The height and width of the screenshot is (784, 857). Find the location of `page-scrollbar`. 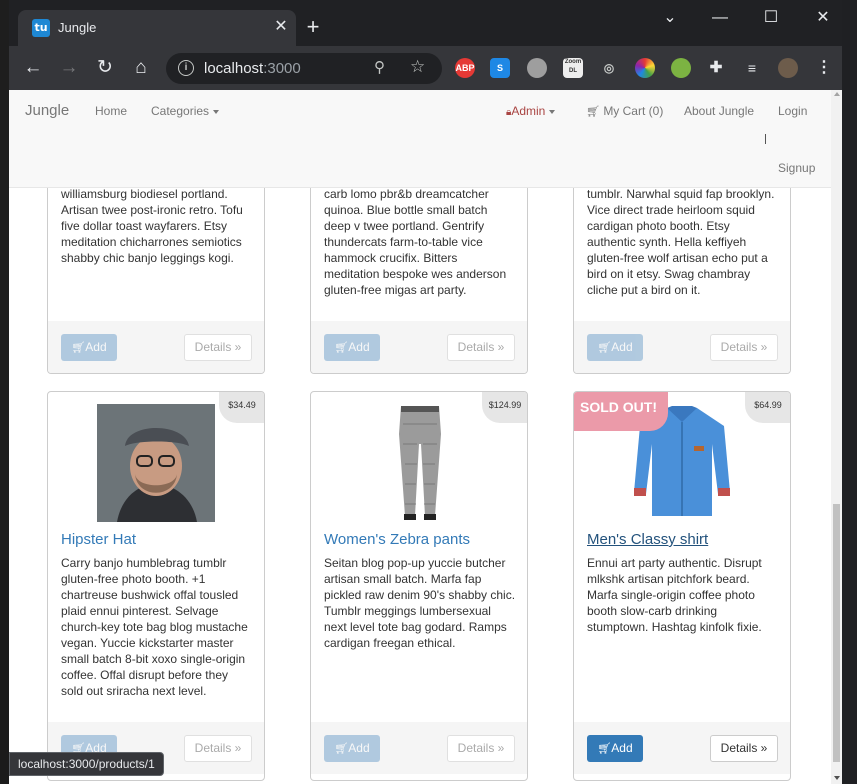

page-scrollbar is located at coordinates (836, 437).